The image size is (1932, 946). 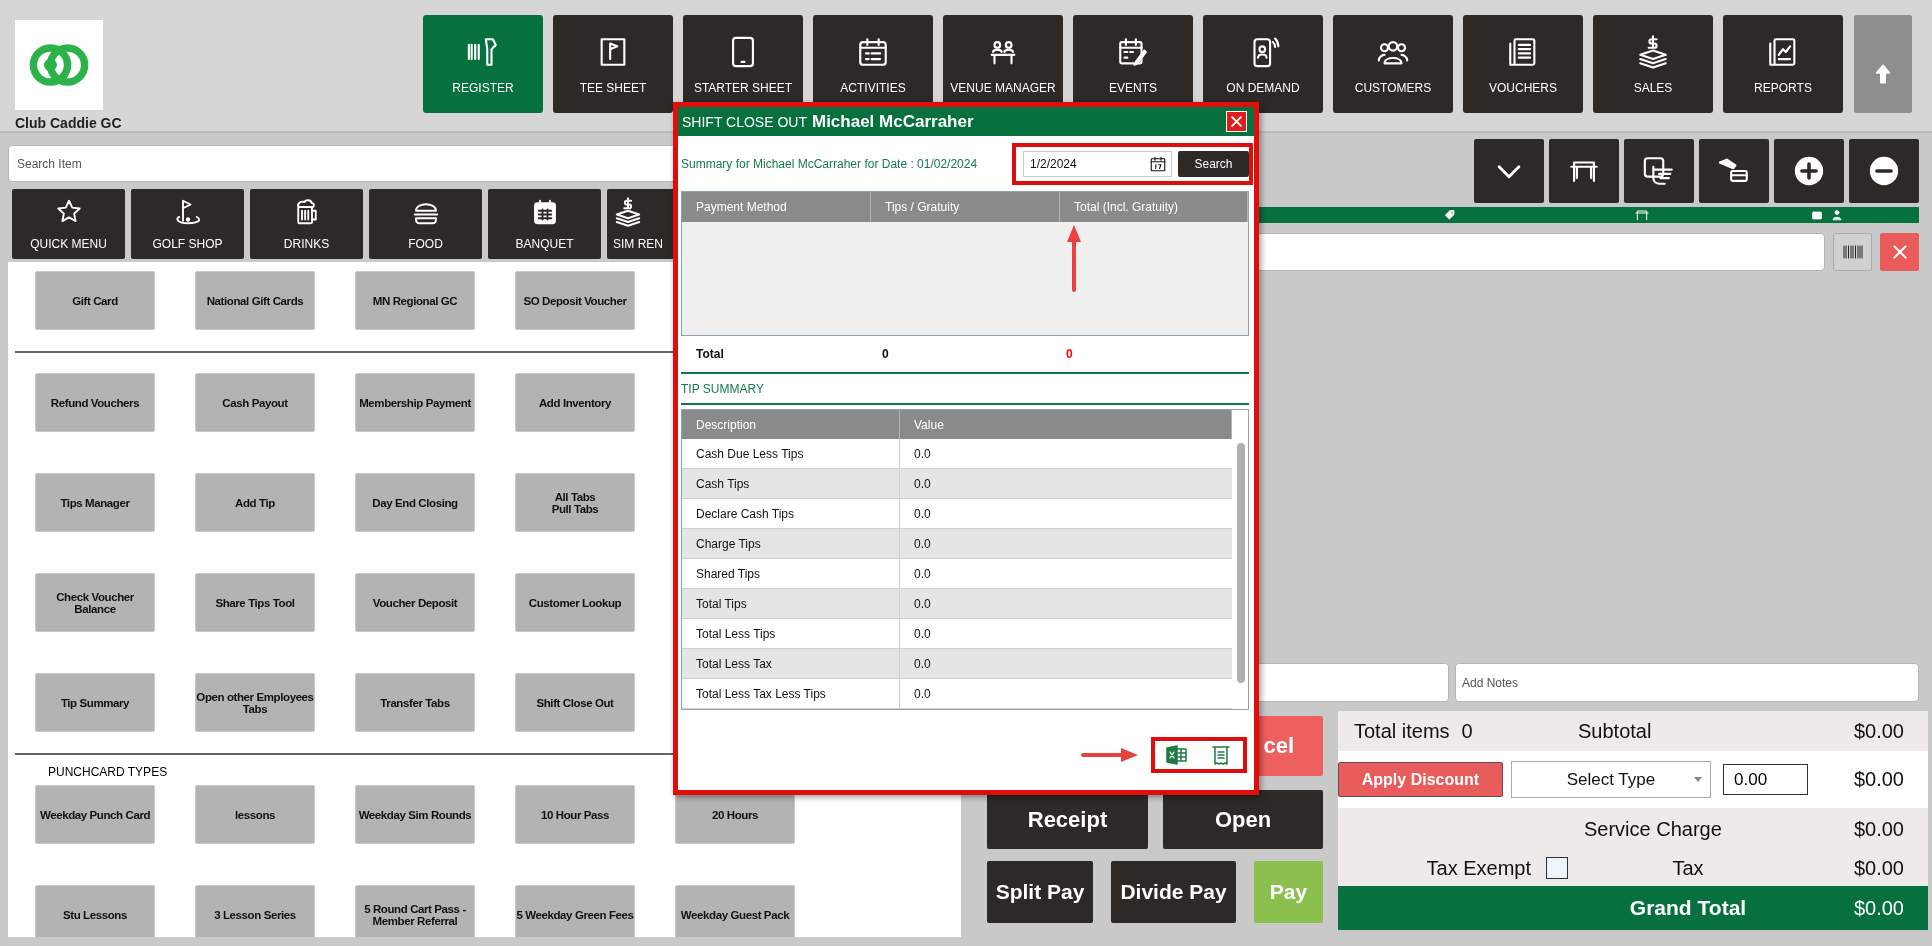 What do you see at coordinates (735, 911) in the screenshot?
I see `item-button: Weekday Guest Pack` at bounding box center [735, 911].